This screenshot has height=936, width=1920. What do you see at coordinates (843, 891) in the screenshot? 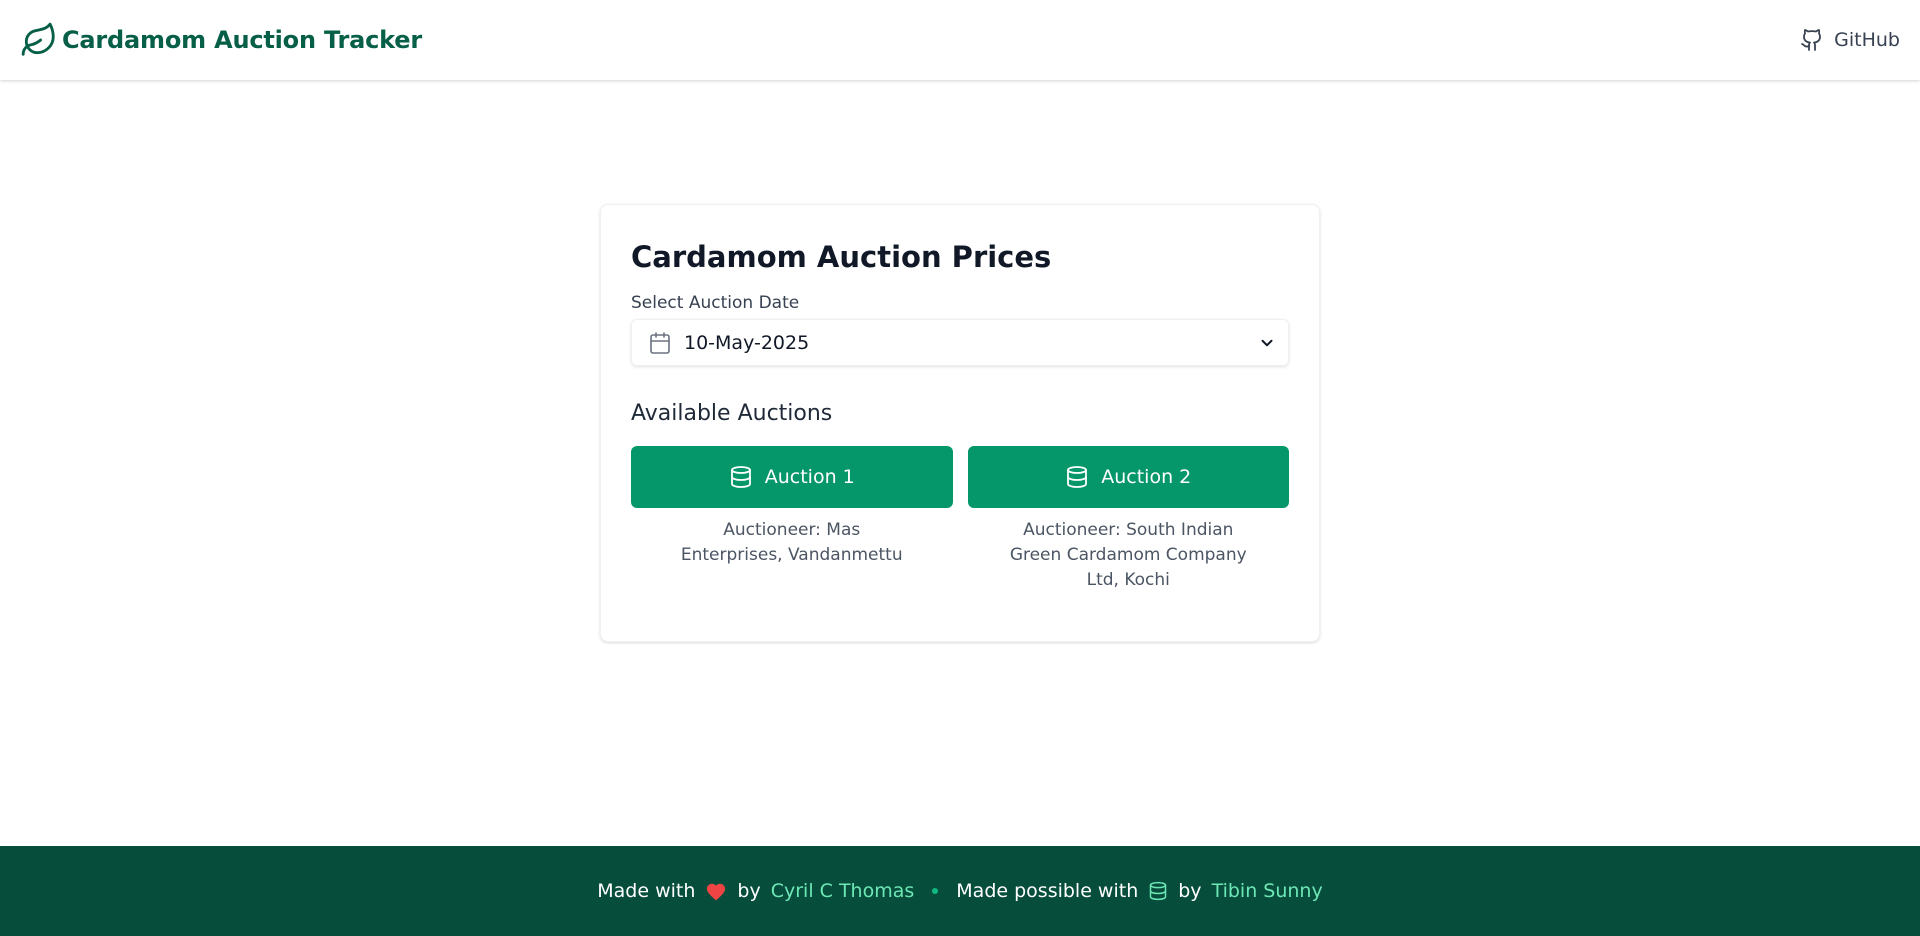
I see `author-link: Cyril C Thomas` at bounding box center [843, 891].